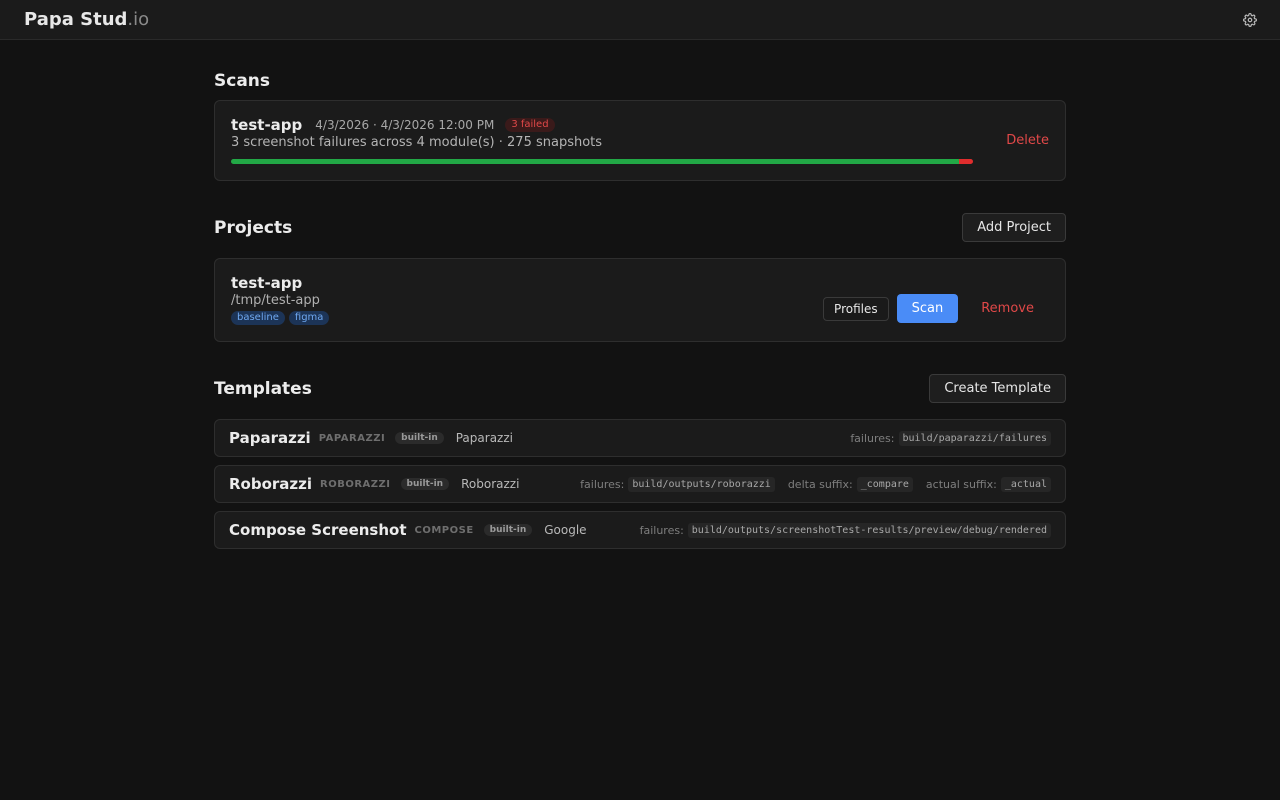 This screenshot has width=1280, height=800. Describe the element at coordinates (640, 20) in the screenshot. I see `top-bar: Papa Stud.io` at that location.